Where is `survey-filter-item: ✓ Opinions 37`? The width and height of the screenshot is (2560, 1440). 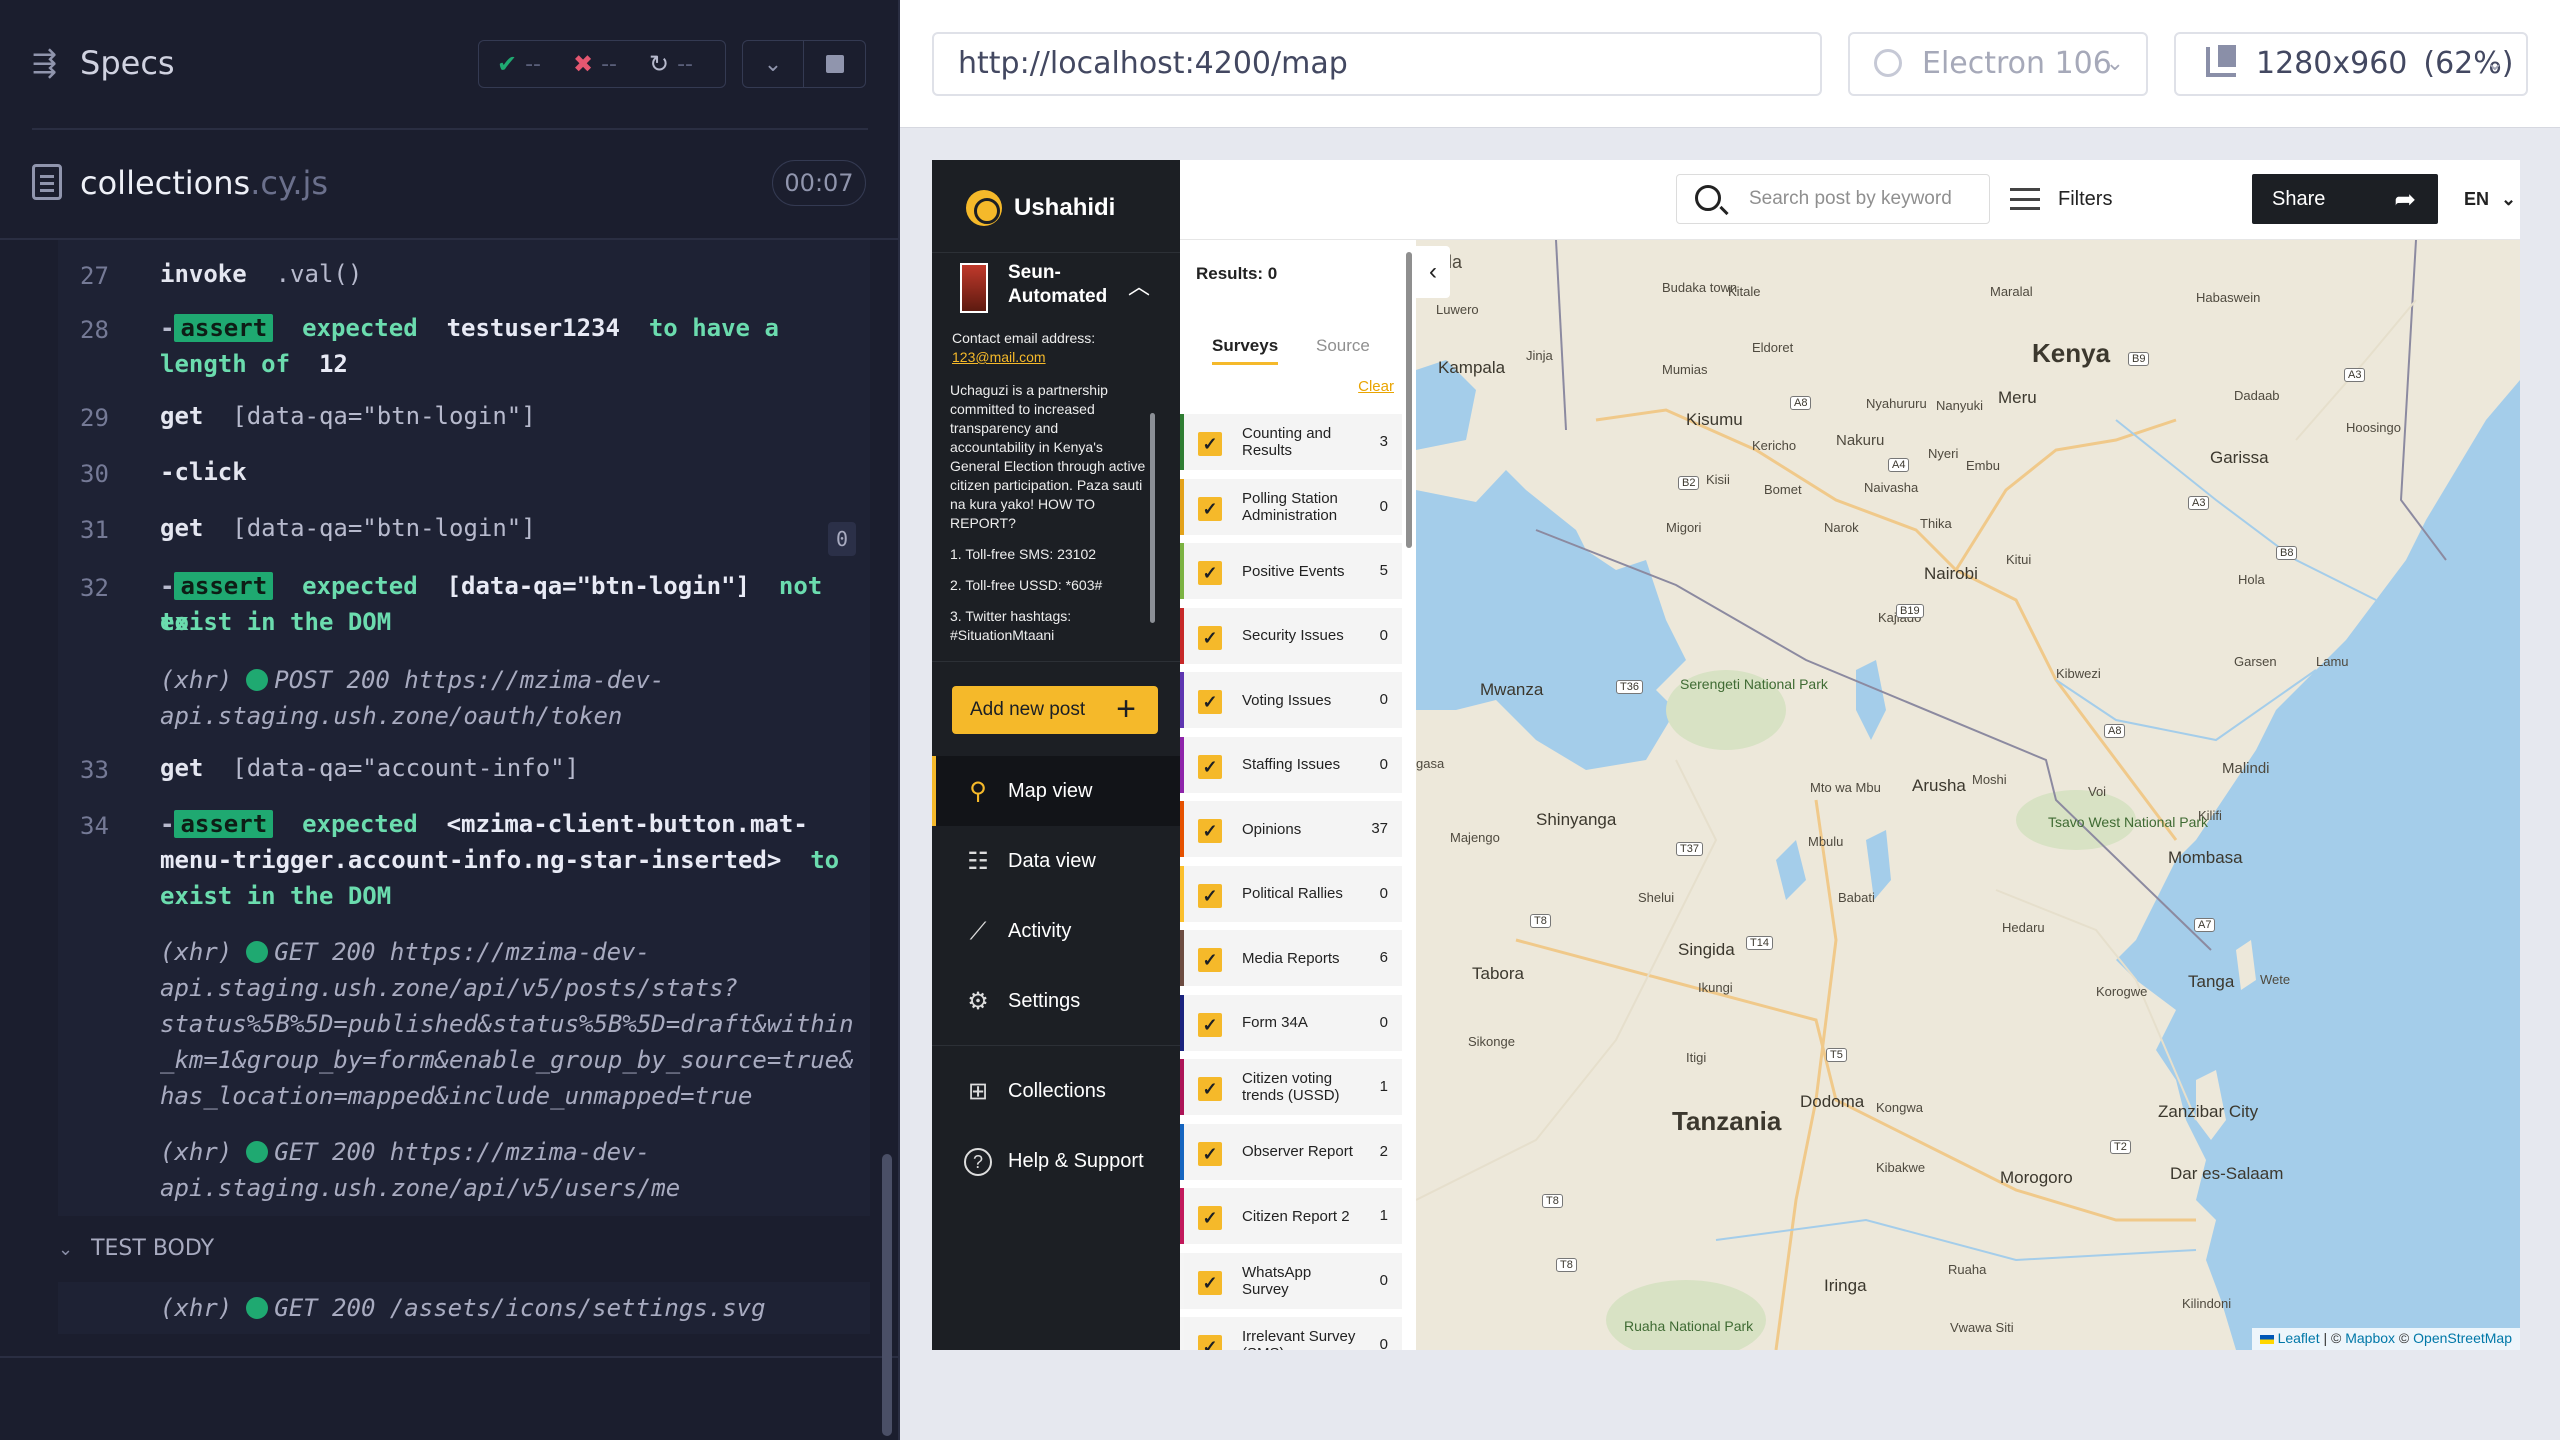 survey-filter-item: ✓ Opinions 37 is located at coordinates (1291, 829).